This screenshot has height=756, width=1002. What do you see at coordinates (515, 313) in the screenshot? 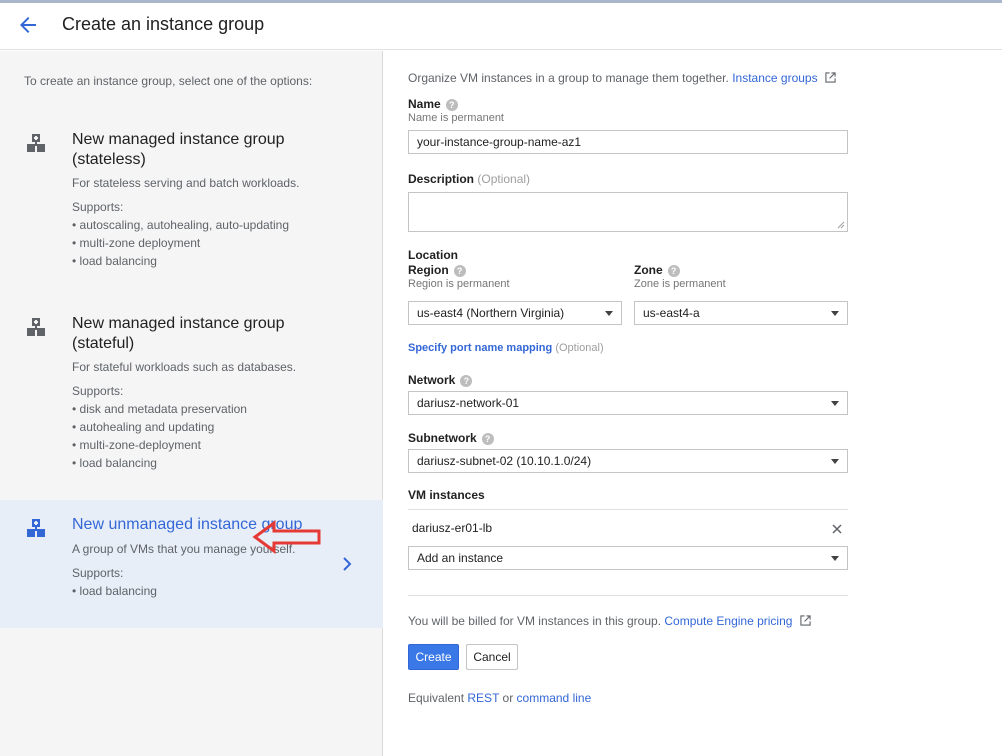
I see `region-select: us-east4 (Northern Virginia)` at bounding box center [515, 313].